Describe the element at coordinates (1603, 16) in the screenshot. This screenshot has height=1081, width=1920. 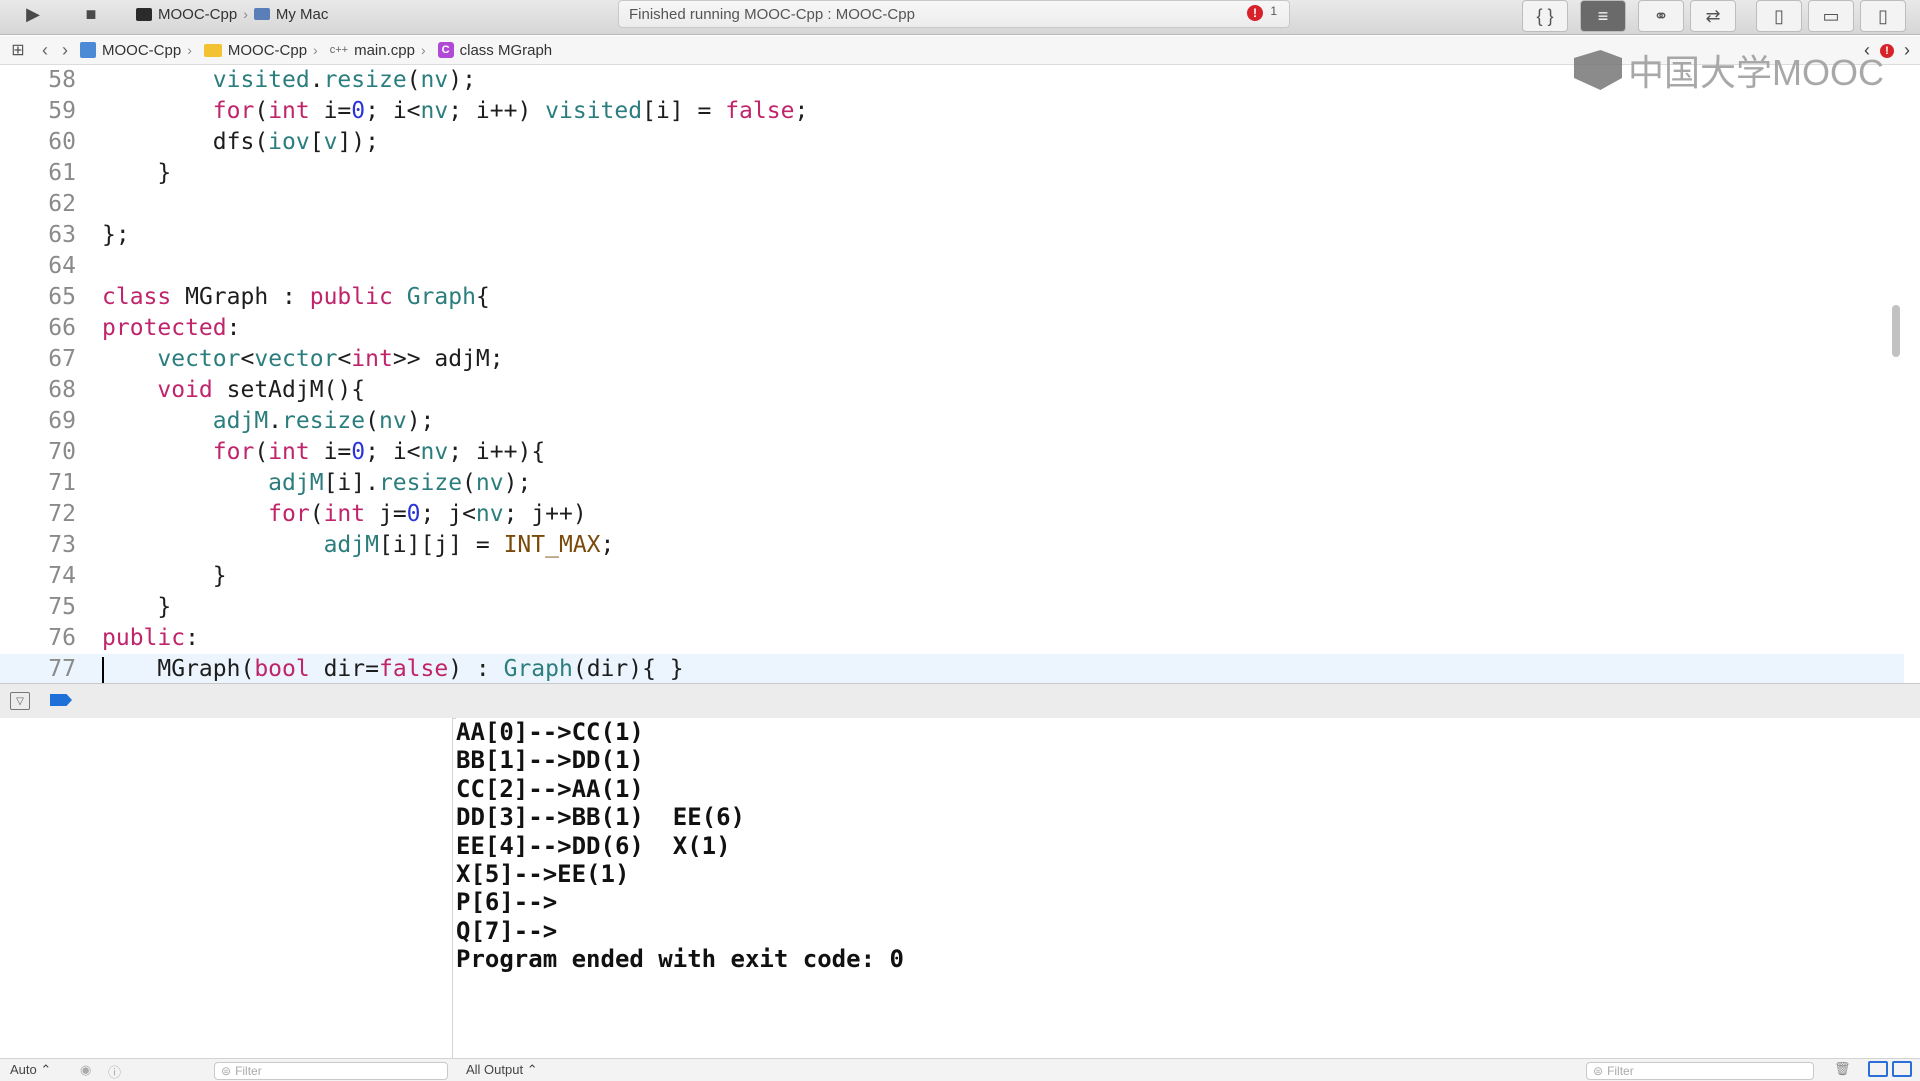
I see `assistant-editor-button: ≡` at that location.